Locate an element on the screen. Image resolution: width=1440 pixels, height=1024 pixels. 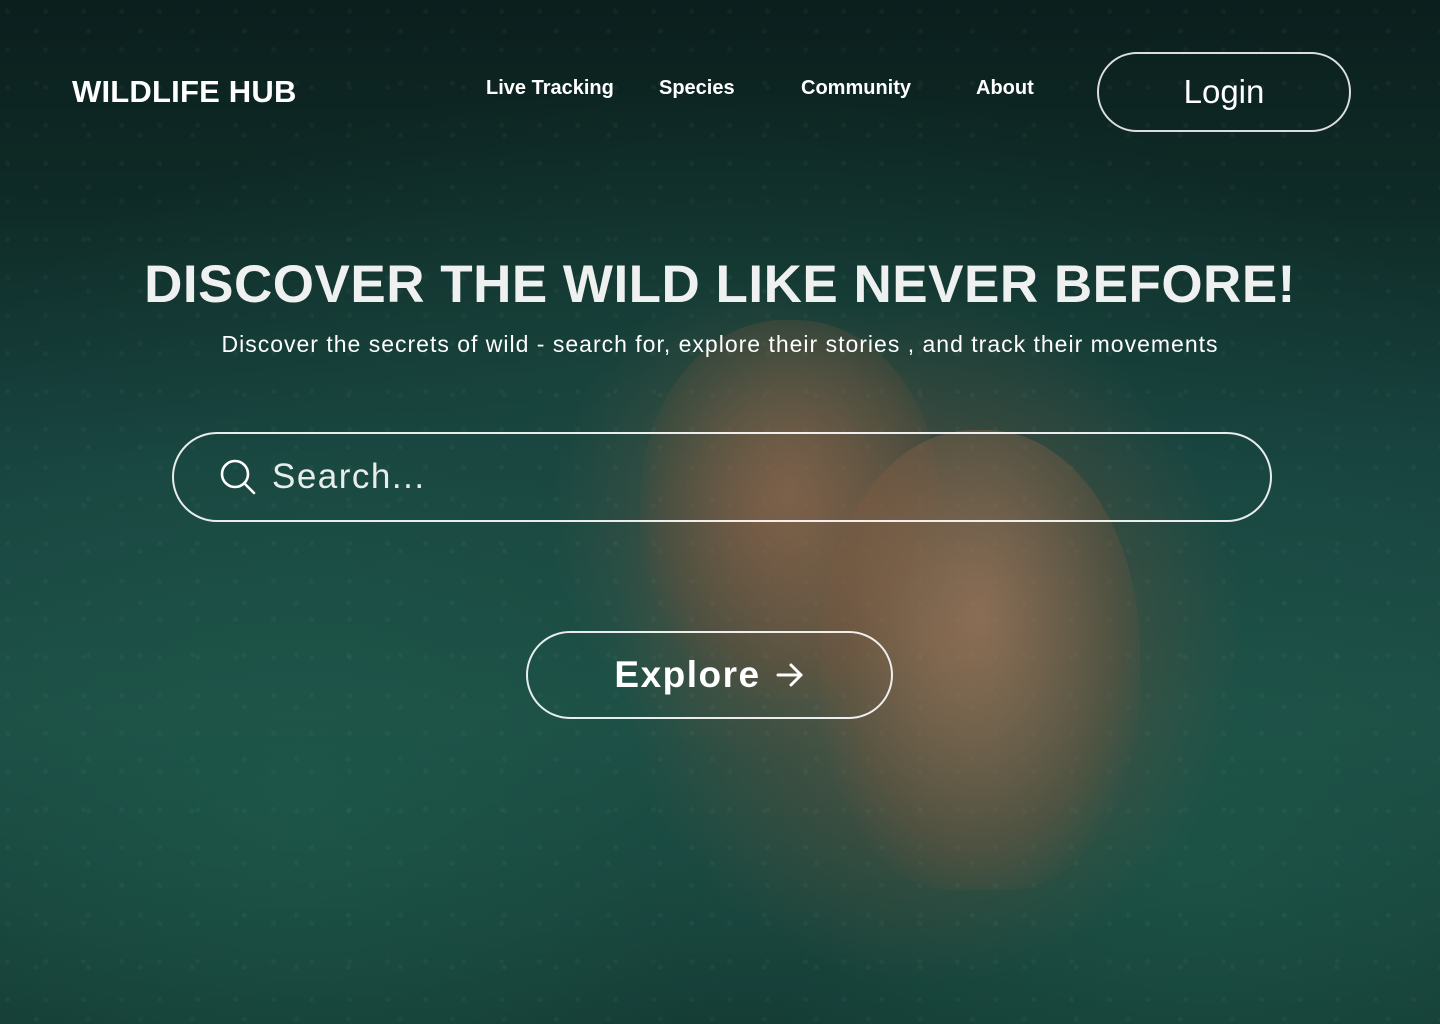
nav-species: Species is located at coordinates (697, 88).